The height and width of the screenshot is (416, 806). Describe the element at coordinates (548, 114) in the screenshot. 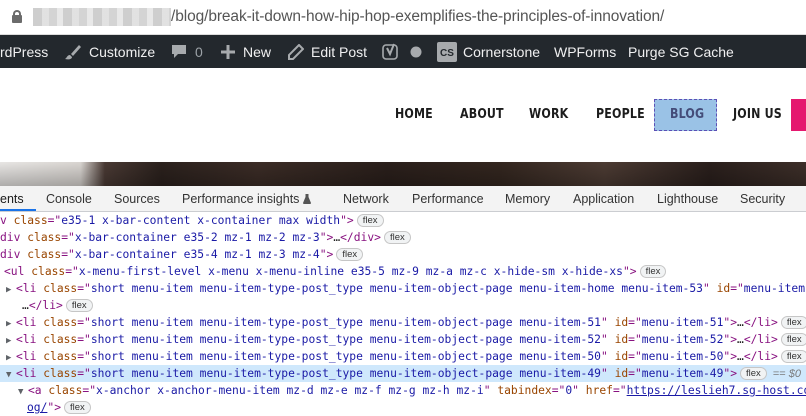

I see `nav-work: WORK` at that location.